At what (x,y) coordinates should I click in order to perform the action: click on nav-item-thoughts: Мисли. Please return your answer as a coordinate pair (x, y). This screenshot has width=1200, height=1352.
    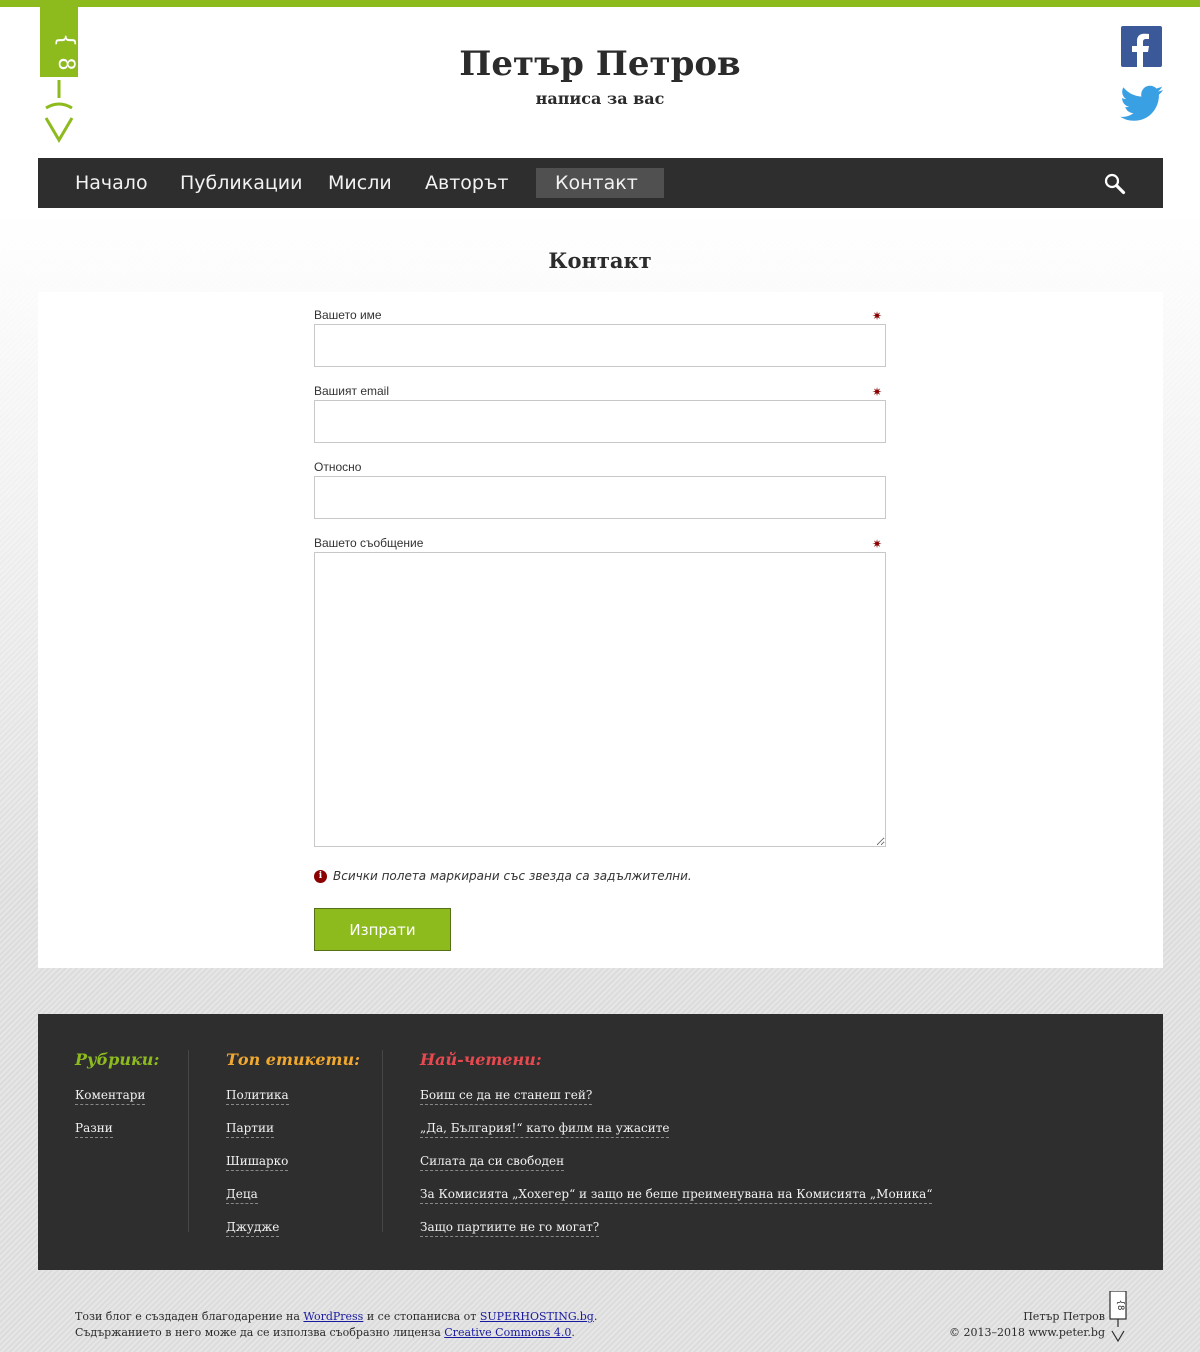
    Looking at the image, I should click on (360, 183).